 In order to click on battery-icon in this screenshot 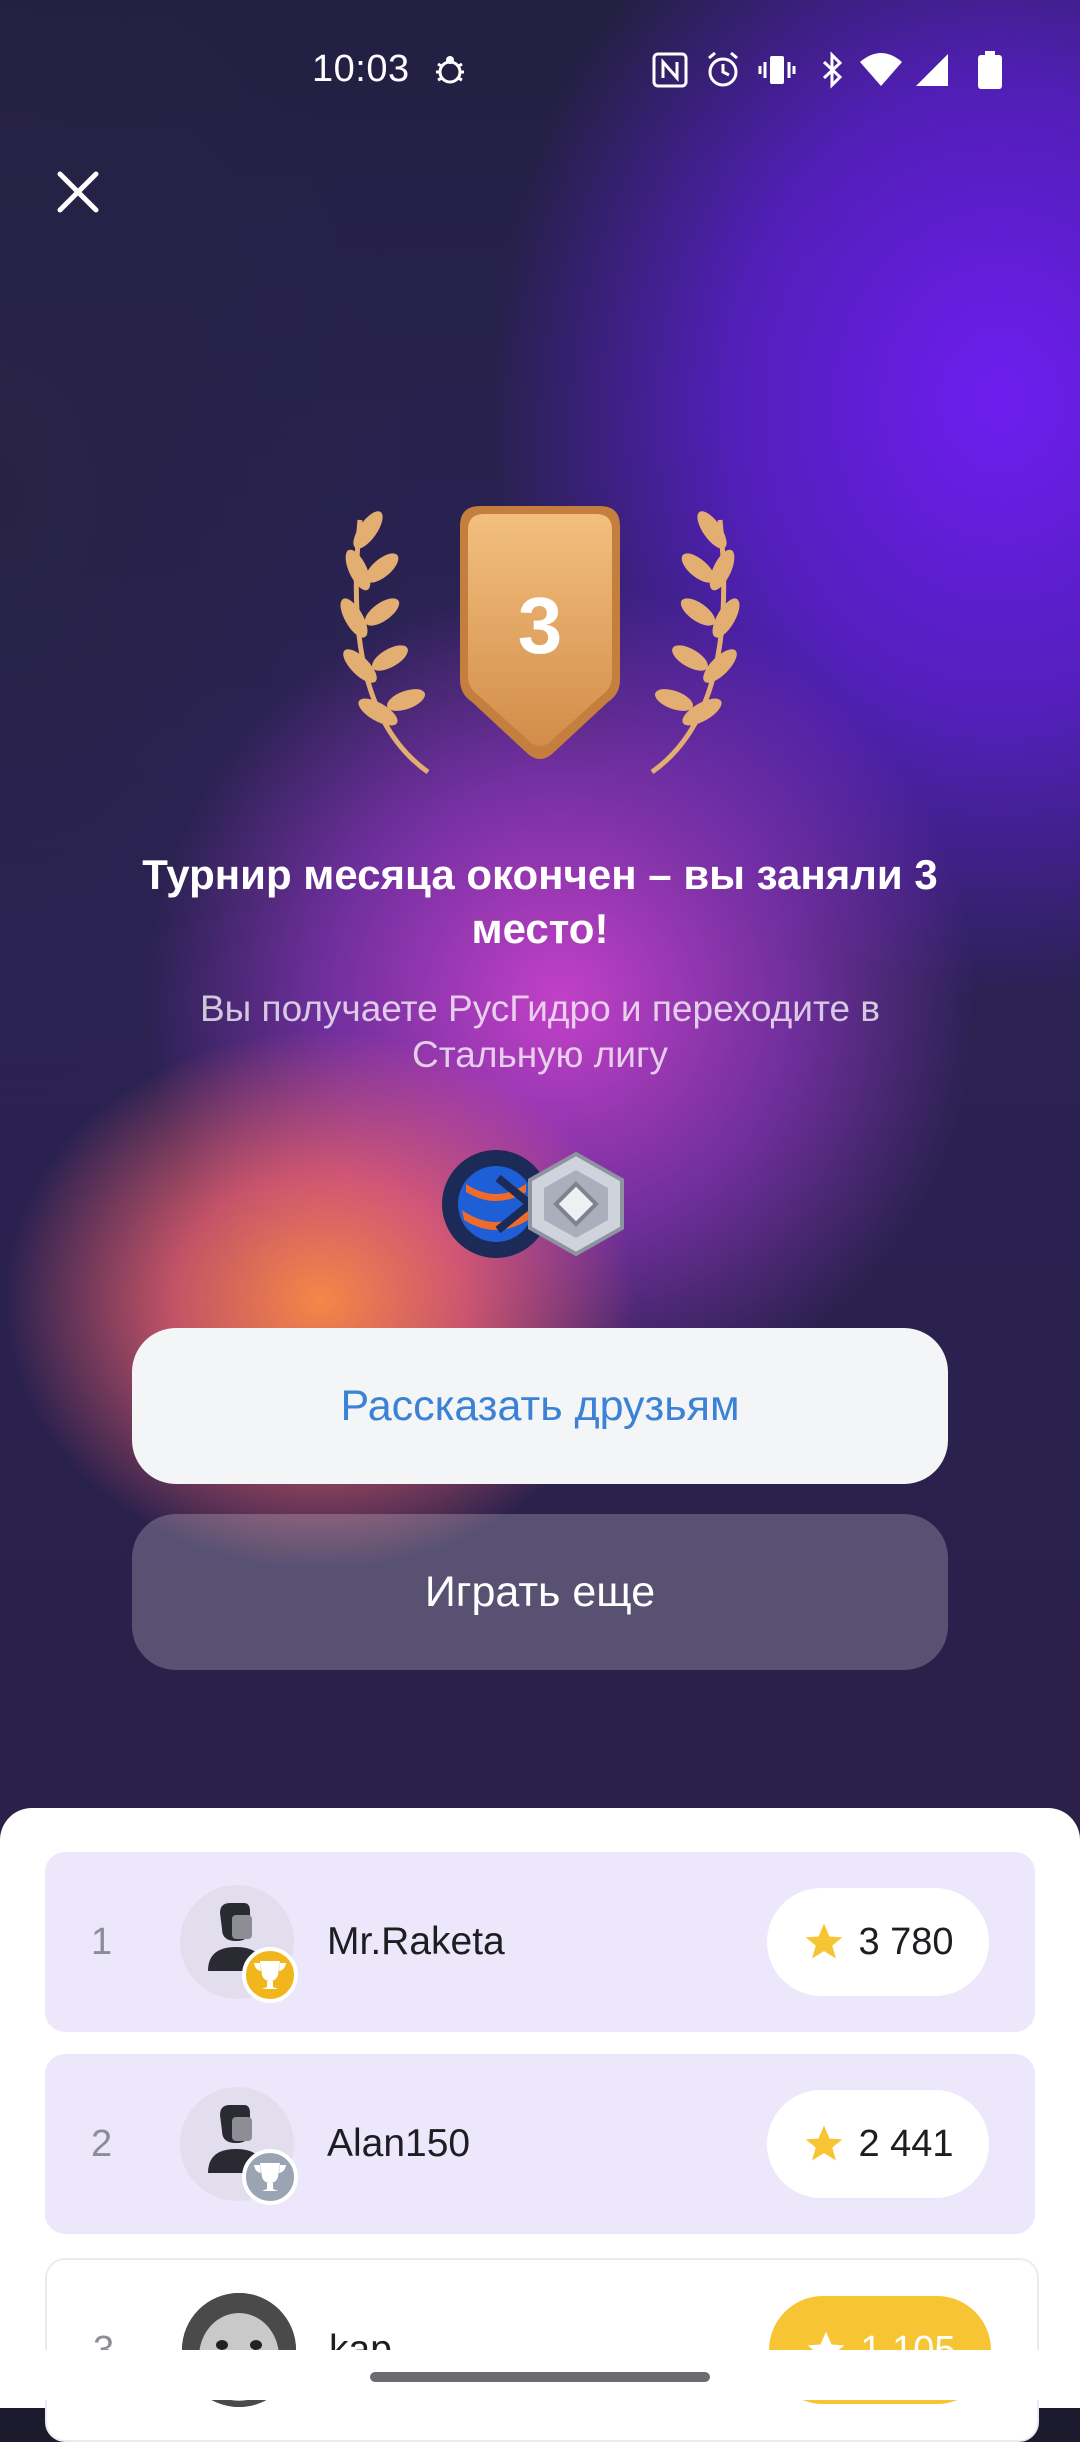, I will do `click(990, 70)`.